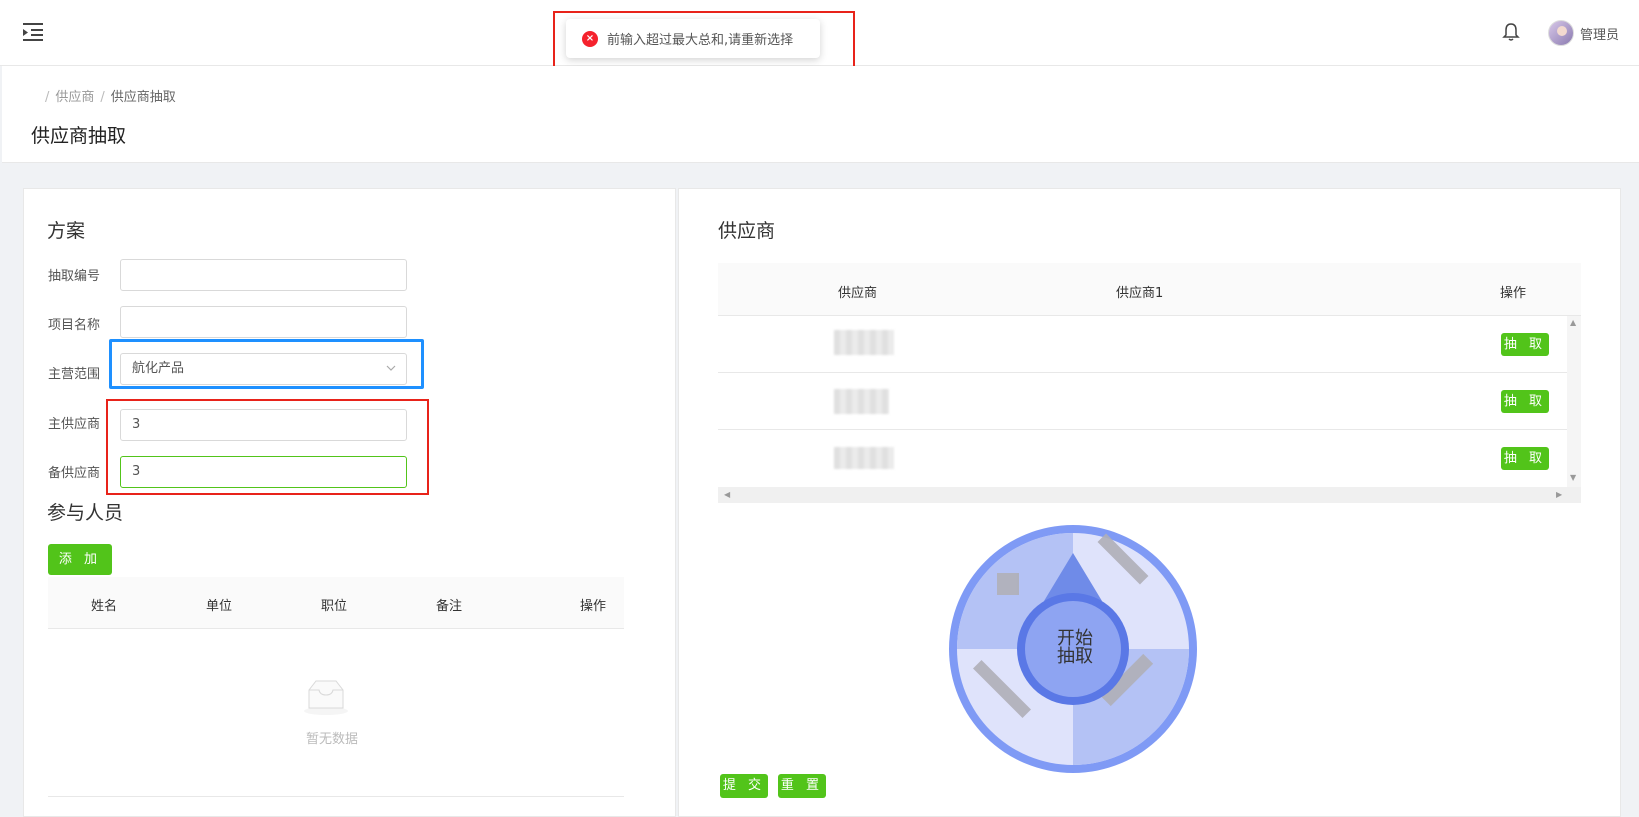  What do you see at coordinates (74, 325) in the screenshot?
I see `project-name-label: 项目名称` at bounding box center [74, 325].